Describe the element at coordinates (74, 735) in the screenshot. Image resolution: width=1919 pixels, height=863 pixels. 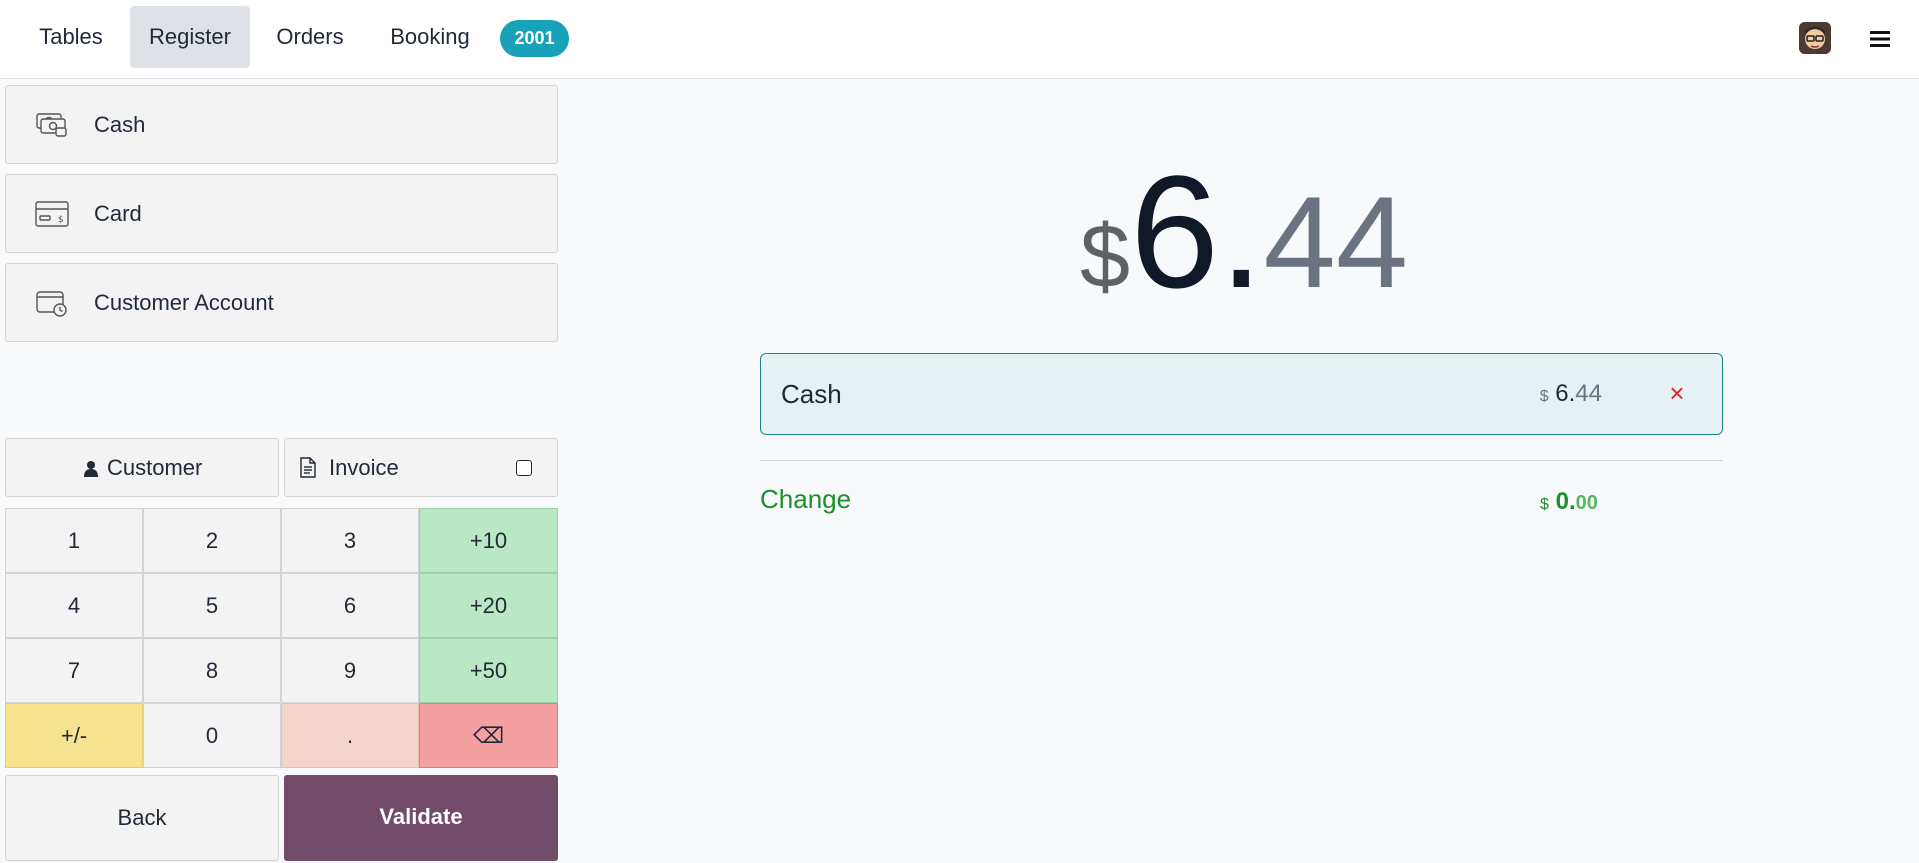
I see `numpad-key-plus-minus: +/-` at that location.